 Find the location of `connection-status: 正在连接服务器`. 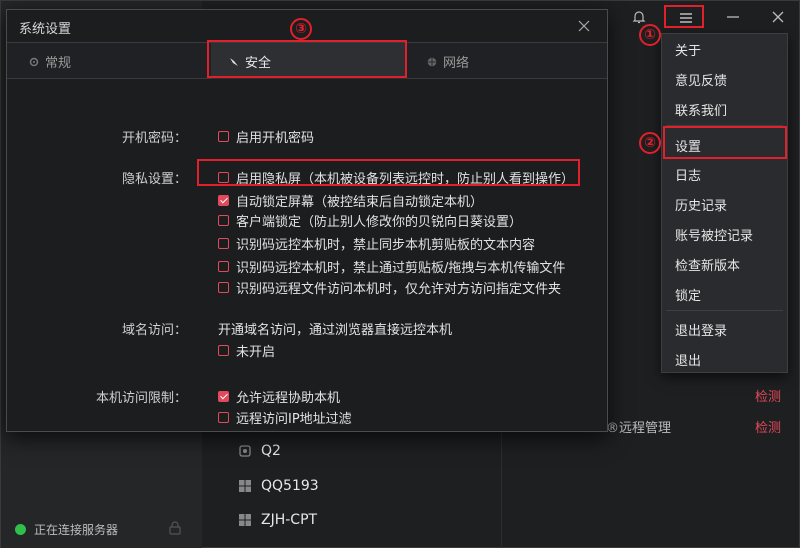

connection-status: 正在连接服务器 is located at coordinates (66, 529).